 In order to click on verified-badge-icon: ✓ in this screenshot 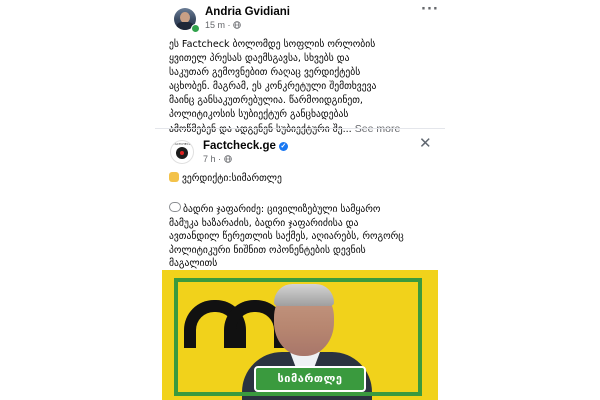, I will do `click(283, 146)`.